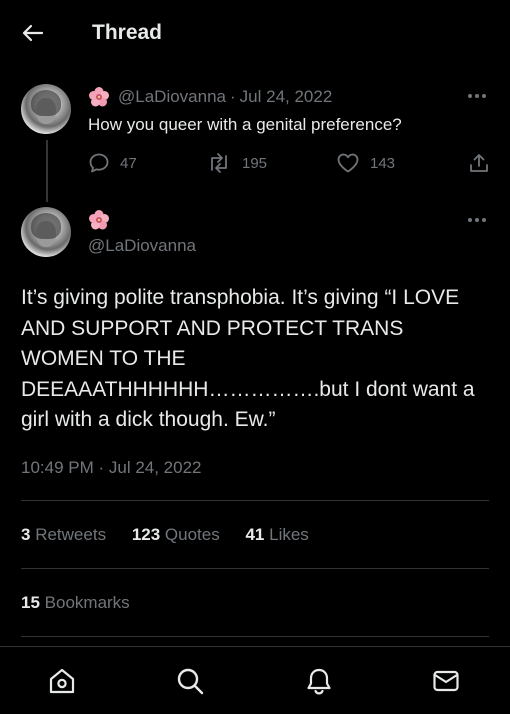 The height and width of the screenshot is (714, 510). I want to click on quotes-label: Quotes, so click(192, 534).